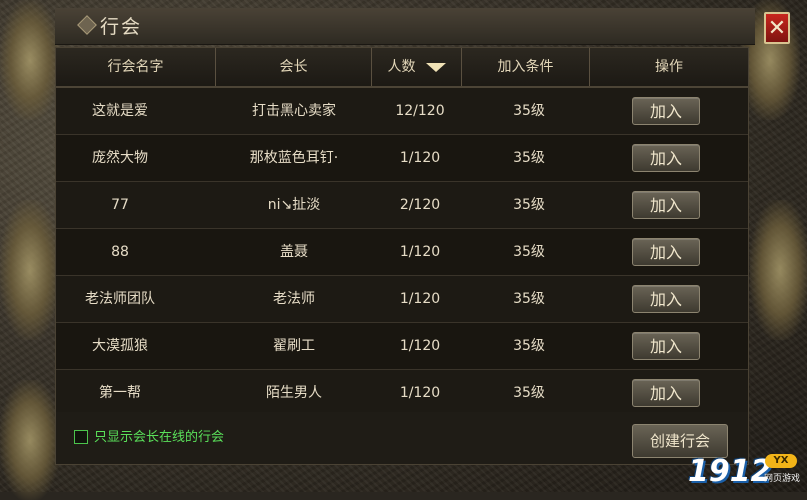  I want to click on leader-cell: 打击黑心卖家, so click(294, 111).